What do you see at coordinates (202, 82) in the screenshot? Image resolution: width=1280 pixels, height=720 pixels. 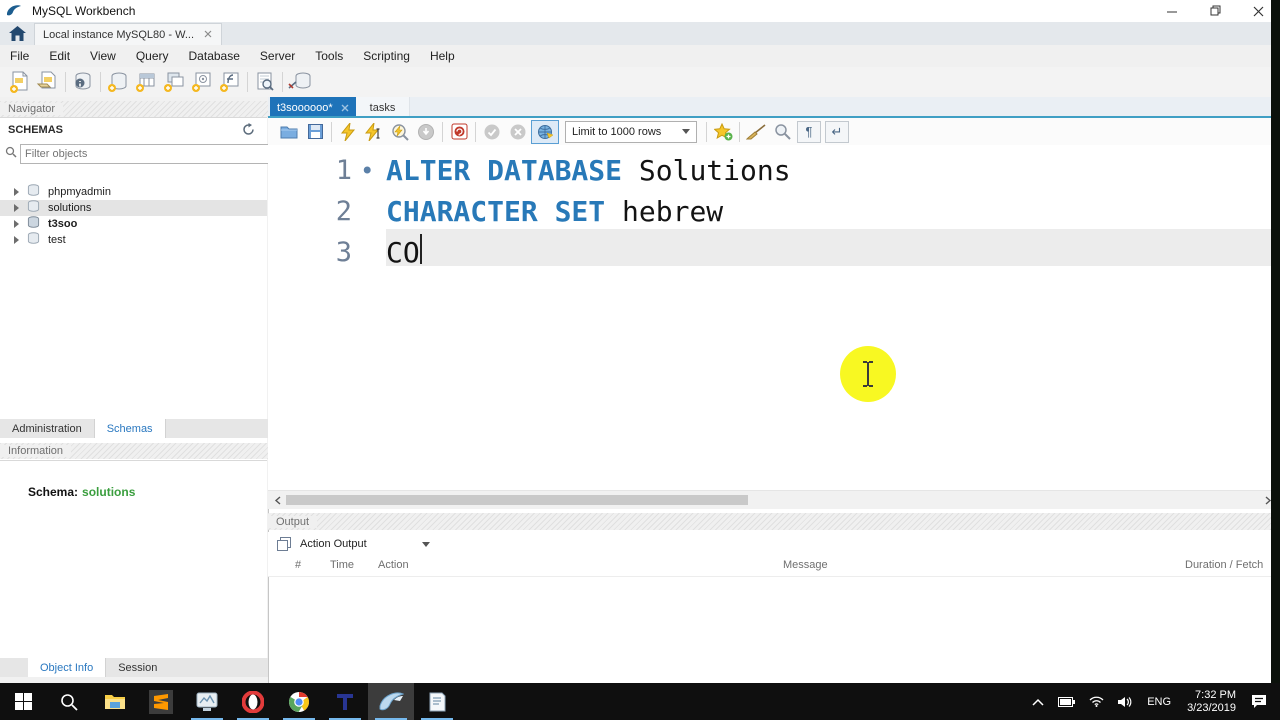 I see `create-procedure-button` at bounding box center [202, 82].